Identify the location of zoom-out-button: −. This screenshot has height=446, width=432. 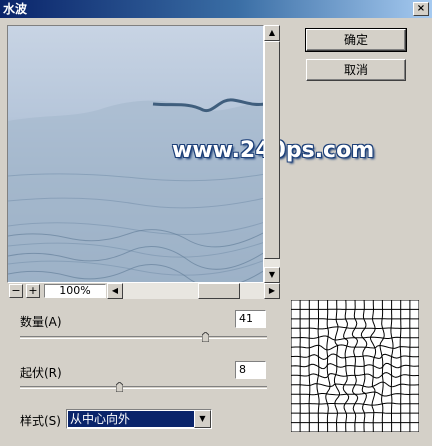
(16, 291).